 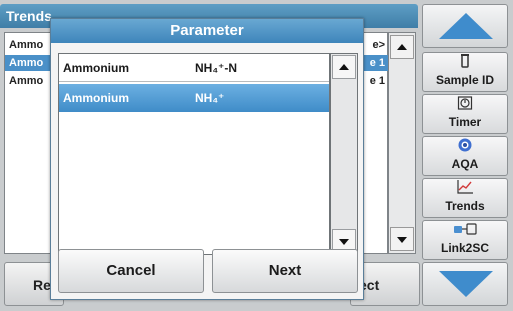 I want to click on parameter-formula: NH₄⁺-N, so click(x=216, y=68).